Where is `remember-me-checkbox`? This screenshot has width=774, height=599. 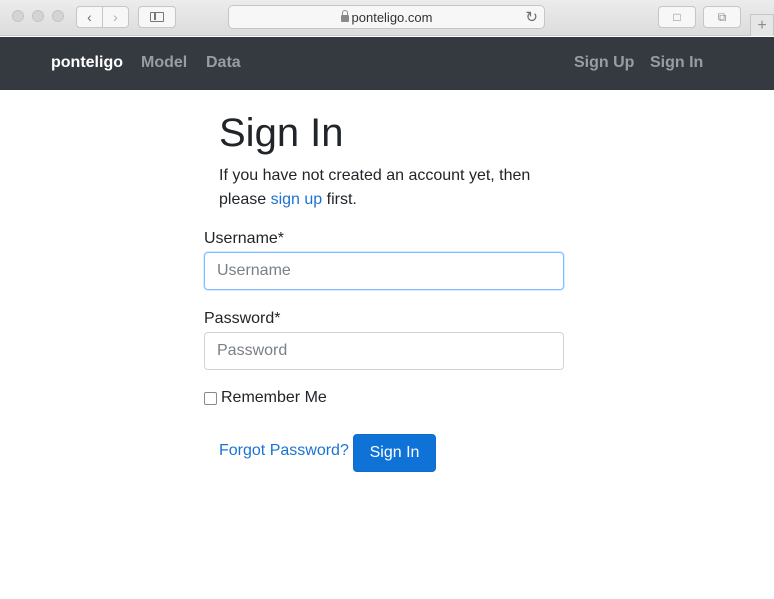 remember-me-checkbox is located at coordinates (210, 398).